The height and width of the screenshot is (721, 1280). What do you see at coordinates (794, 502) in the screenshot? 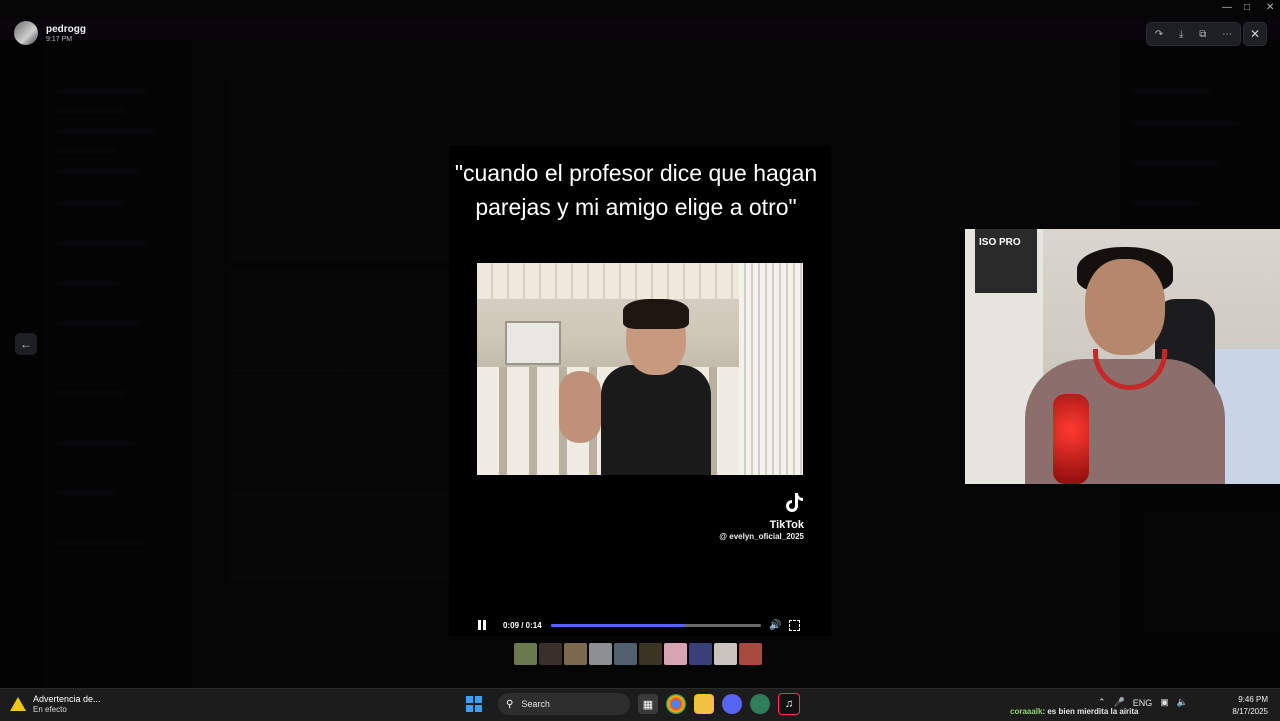
I see `tiktok-icon` at bounding box center [794, 502].